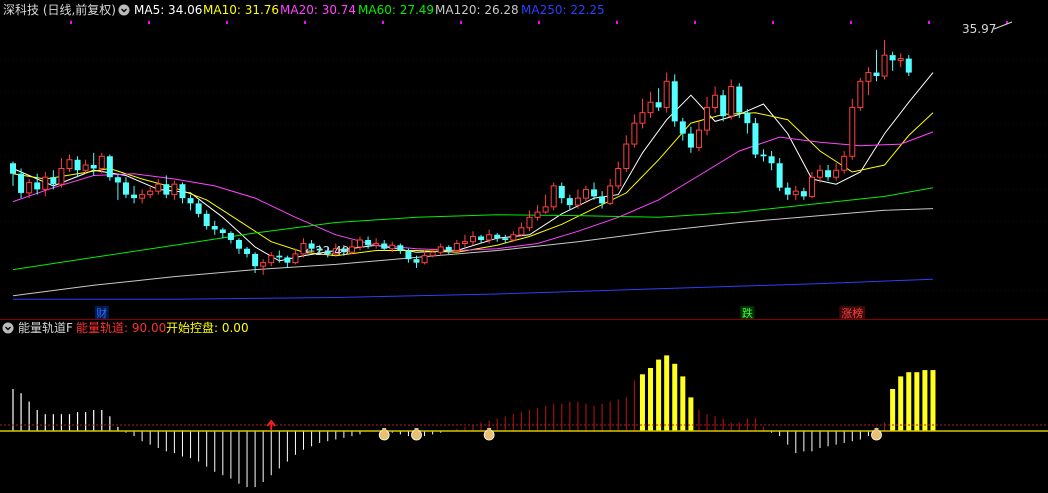  I want to click on ma120-label: MA120: 26.28, so click(477, 10).